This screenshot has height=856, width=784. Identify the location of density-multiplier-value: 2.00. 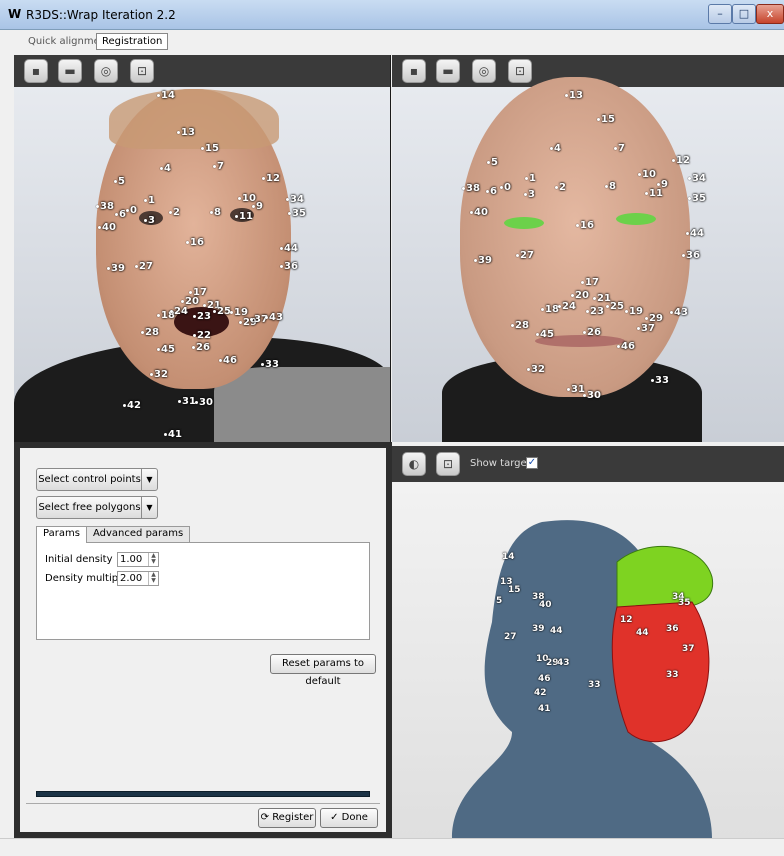
(131, 578).